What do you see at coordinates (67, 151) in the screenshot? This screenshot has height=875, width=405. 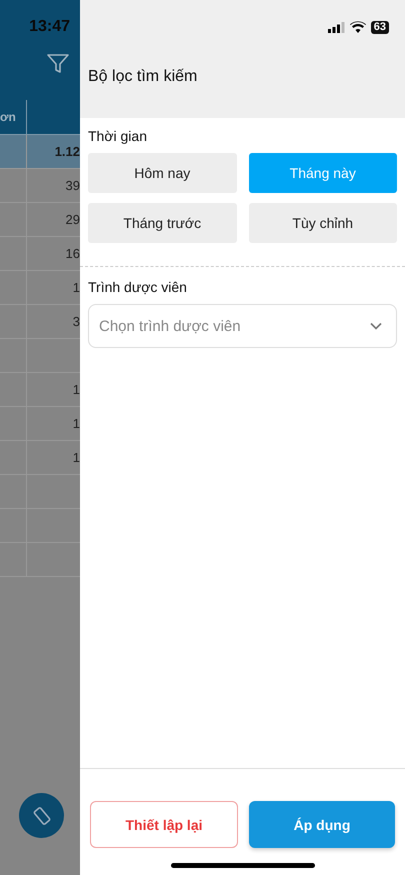 I see `table-cell: 1.12` at bounding box center [67, 151].